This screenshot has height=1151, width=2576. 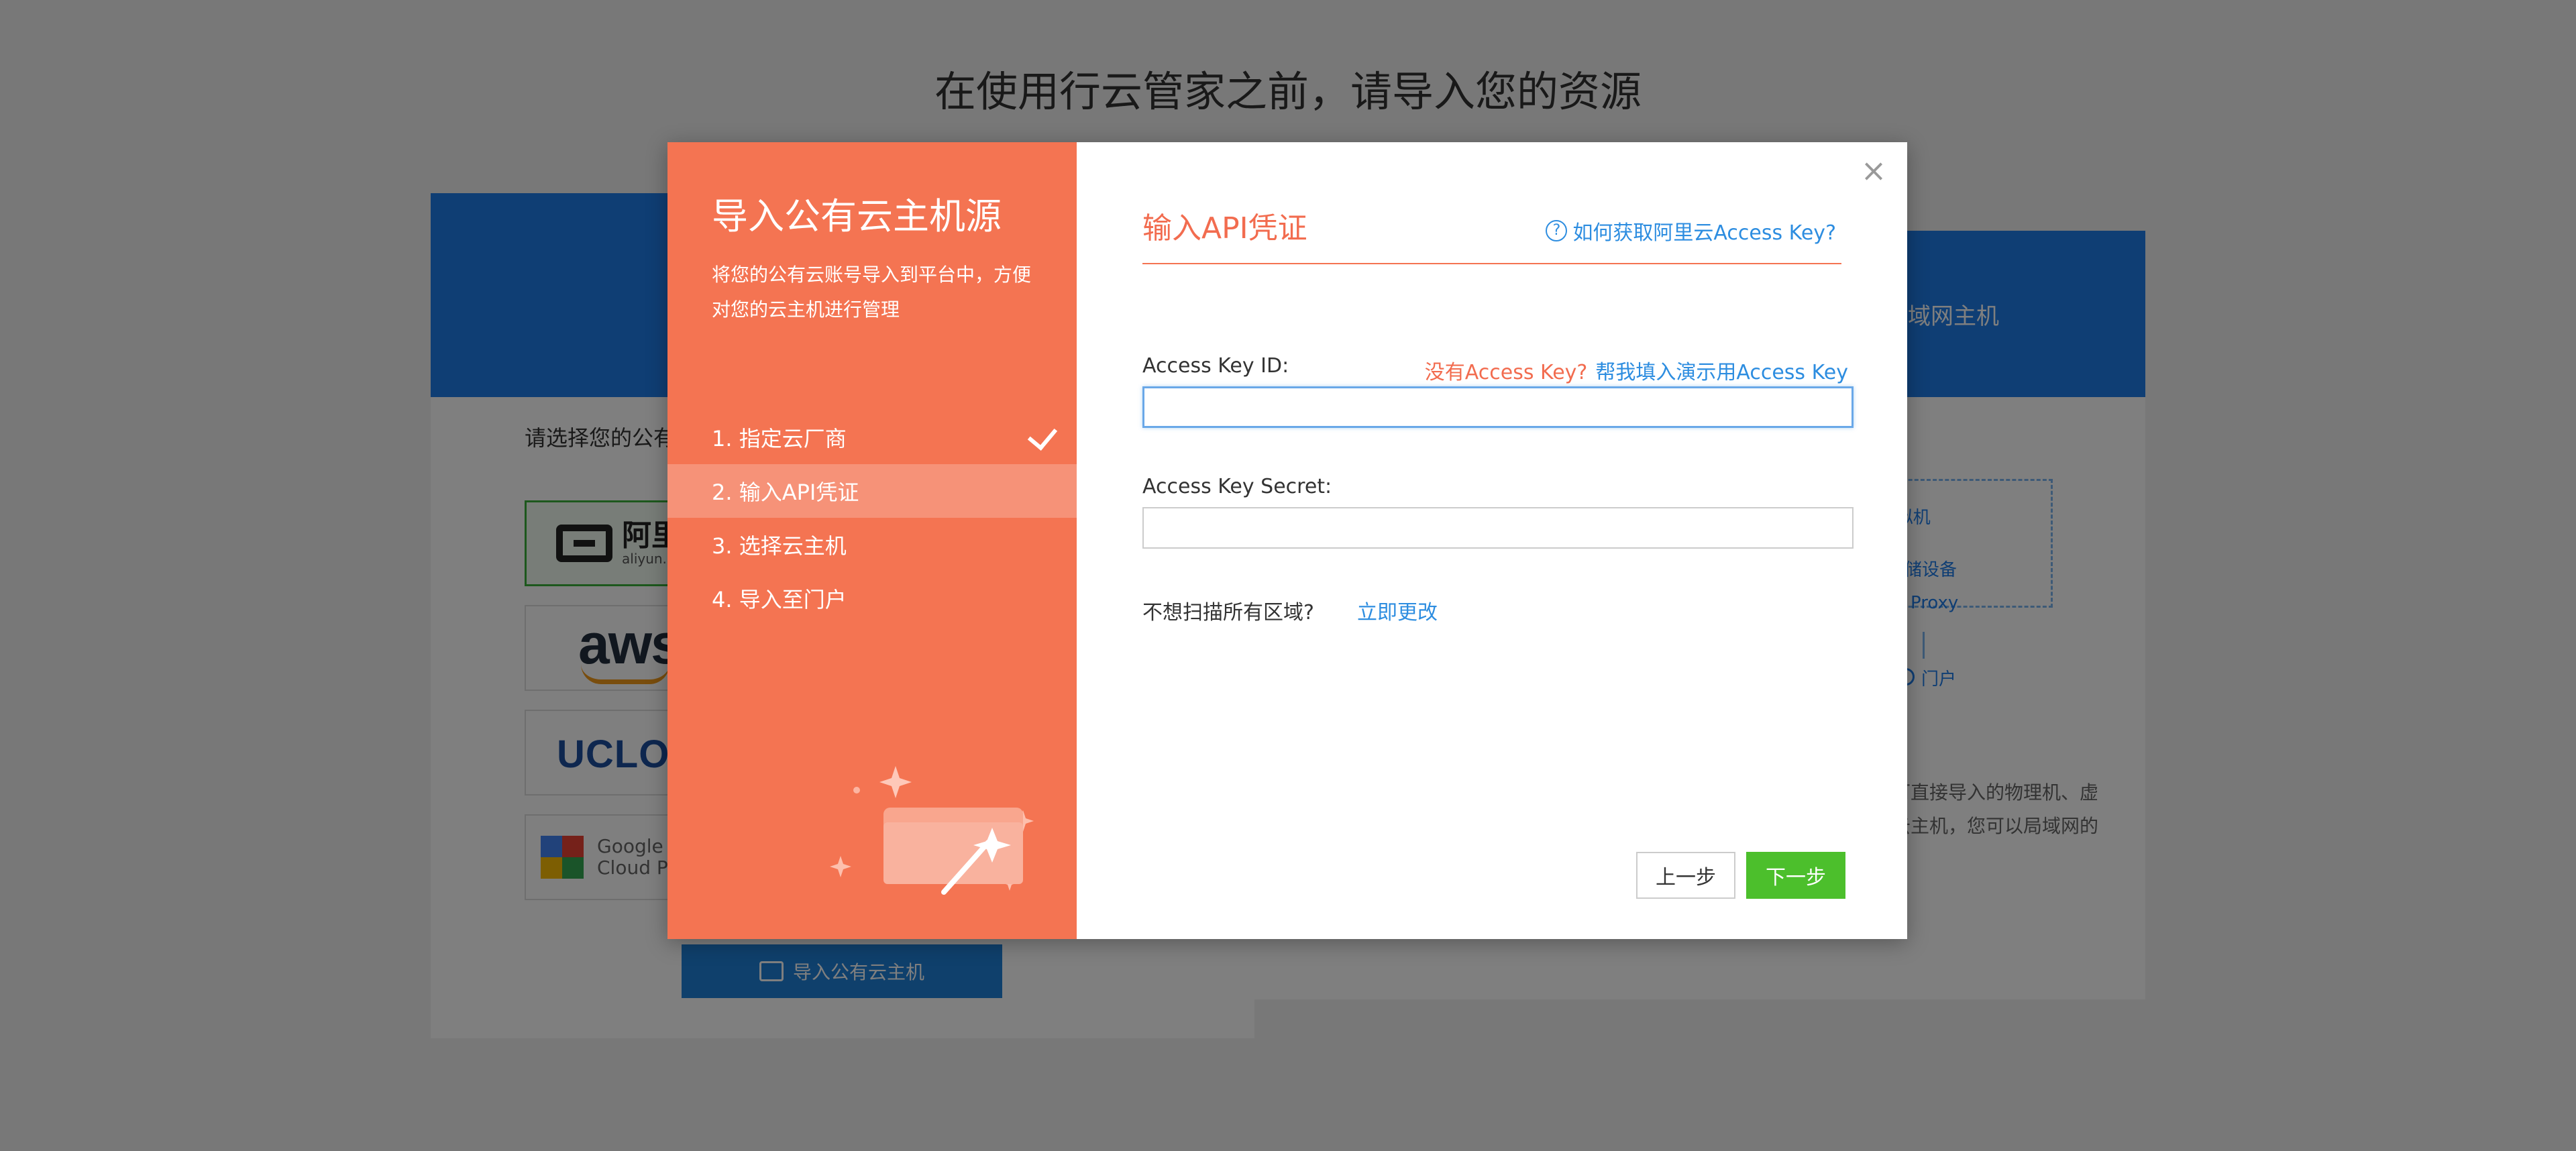 I want to click on access-key-id-label: Access Key ID:, so click(x=1215, y=366).